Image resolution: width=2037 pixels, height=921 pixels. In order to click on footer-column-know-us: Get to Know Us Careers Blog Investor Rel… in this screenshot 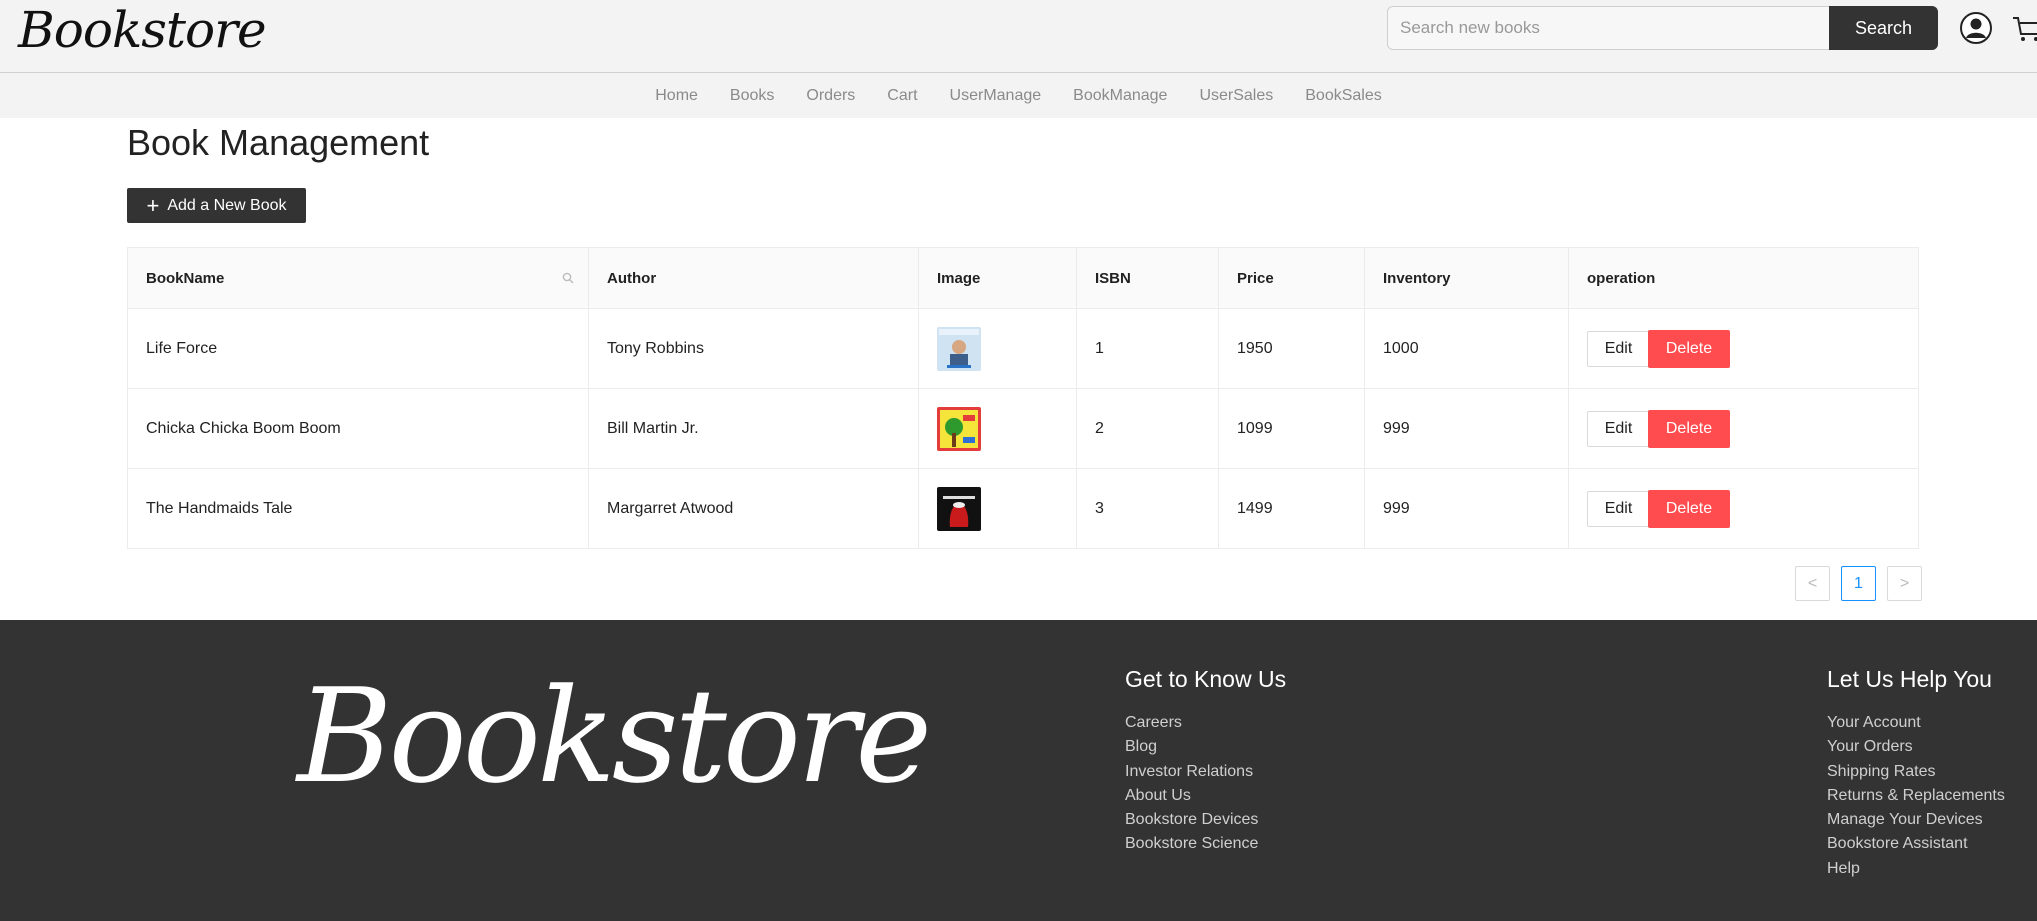, I will do `click(1205, 761)`.